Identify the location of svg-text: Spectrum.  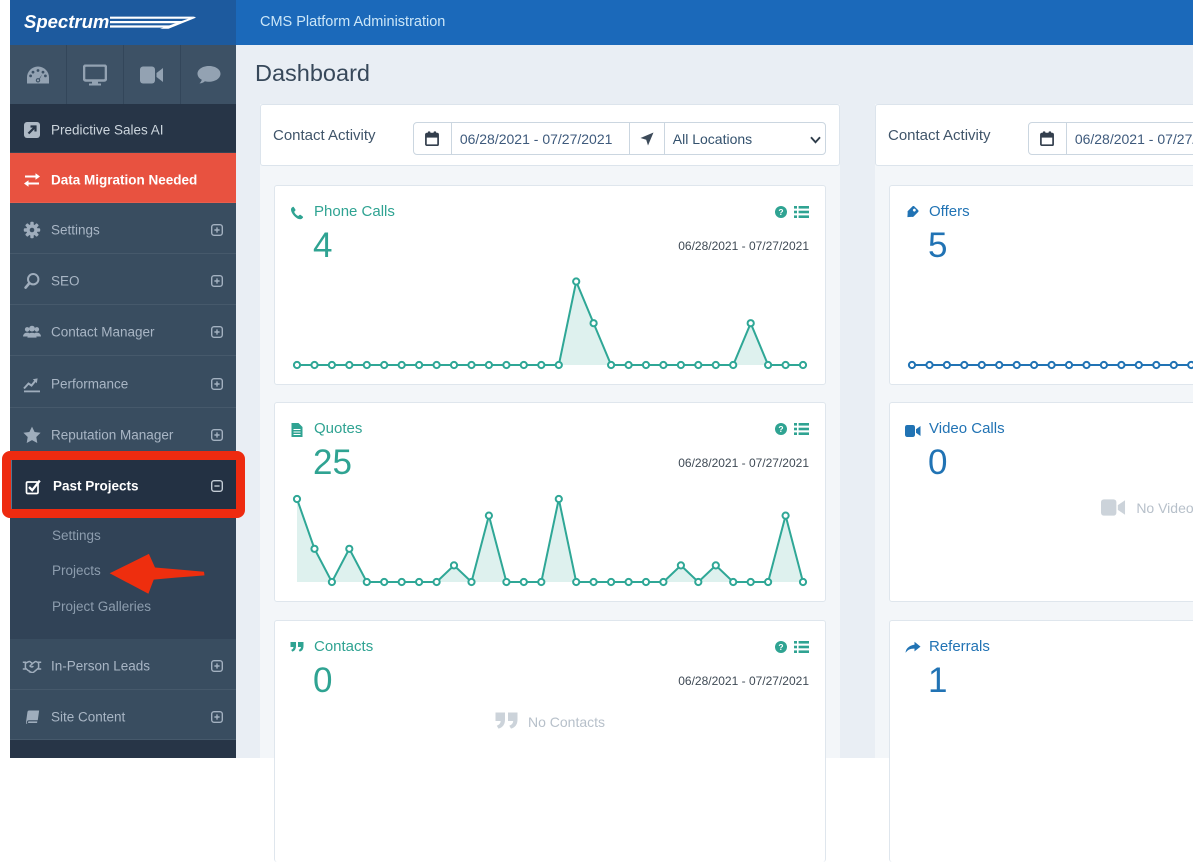
(66, 21).